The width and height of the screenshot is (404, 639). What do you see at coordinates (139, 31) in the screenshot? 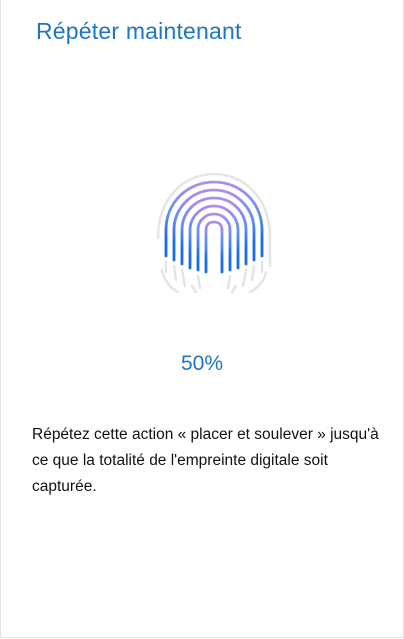
I see `page-title: Répéter maintenant` at bounding box center [139, 31].